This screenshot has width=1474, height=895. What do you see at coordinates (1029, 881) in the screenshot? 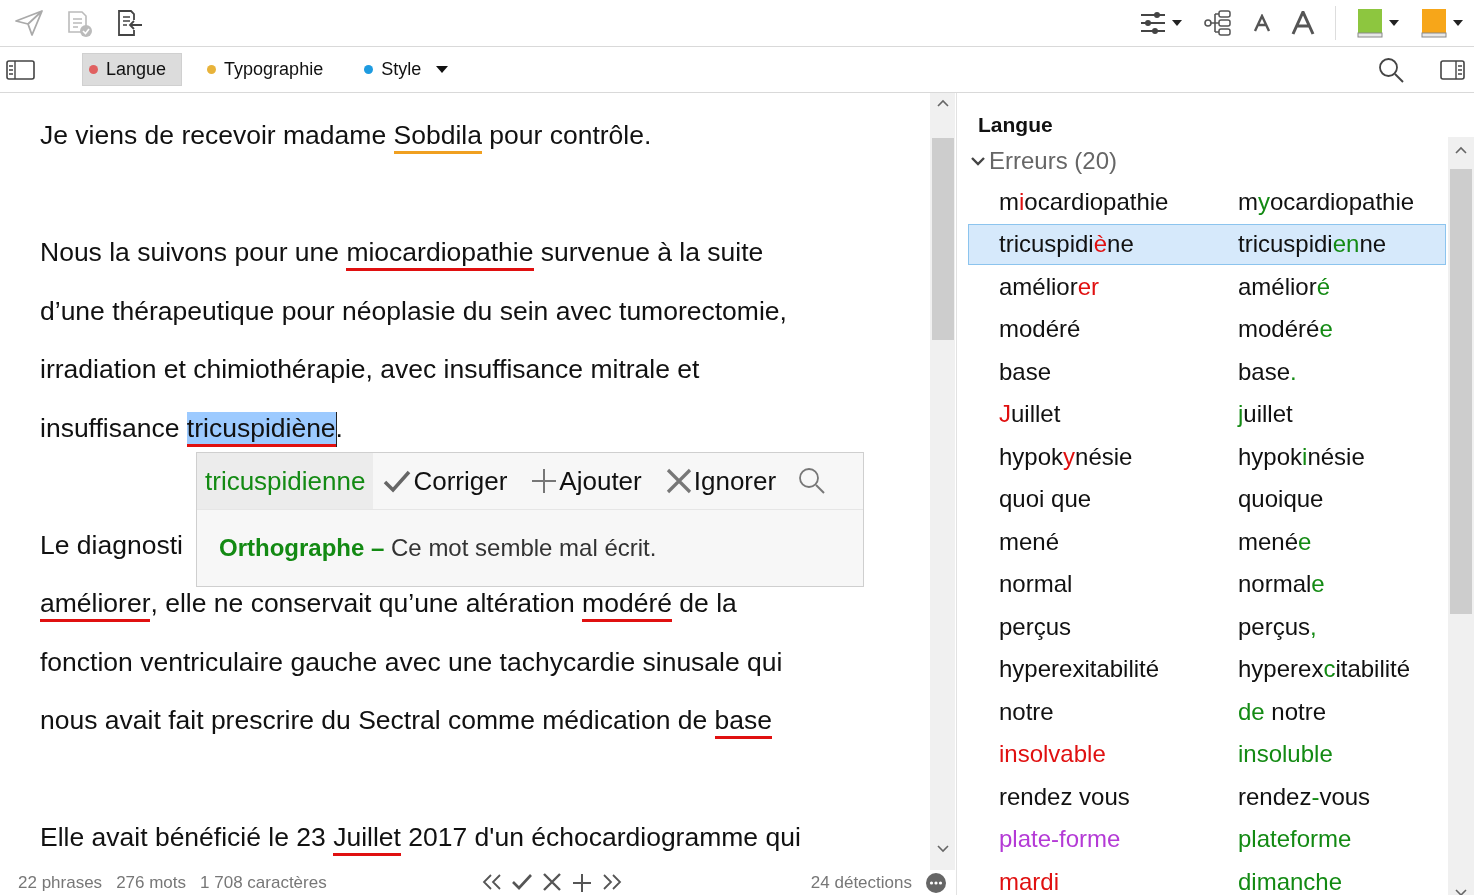
I see `original-word: mardi` at bounding box center [1029, 881].